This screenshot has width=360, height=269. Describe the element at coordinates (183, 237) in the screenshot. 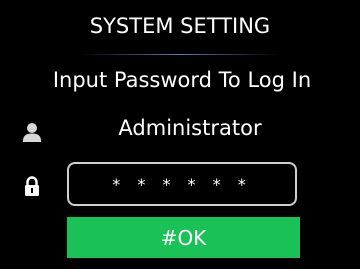

I see `ok-button: #OK` at that location.